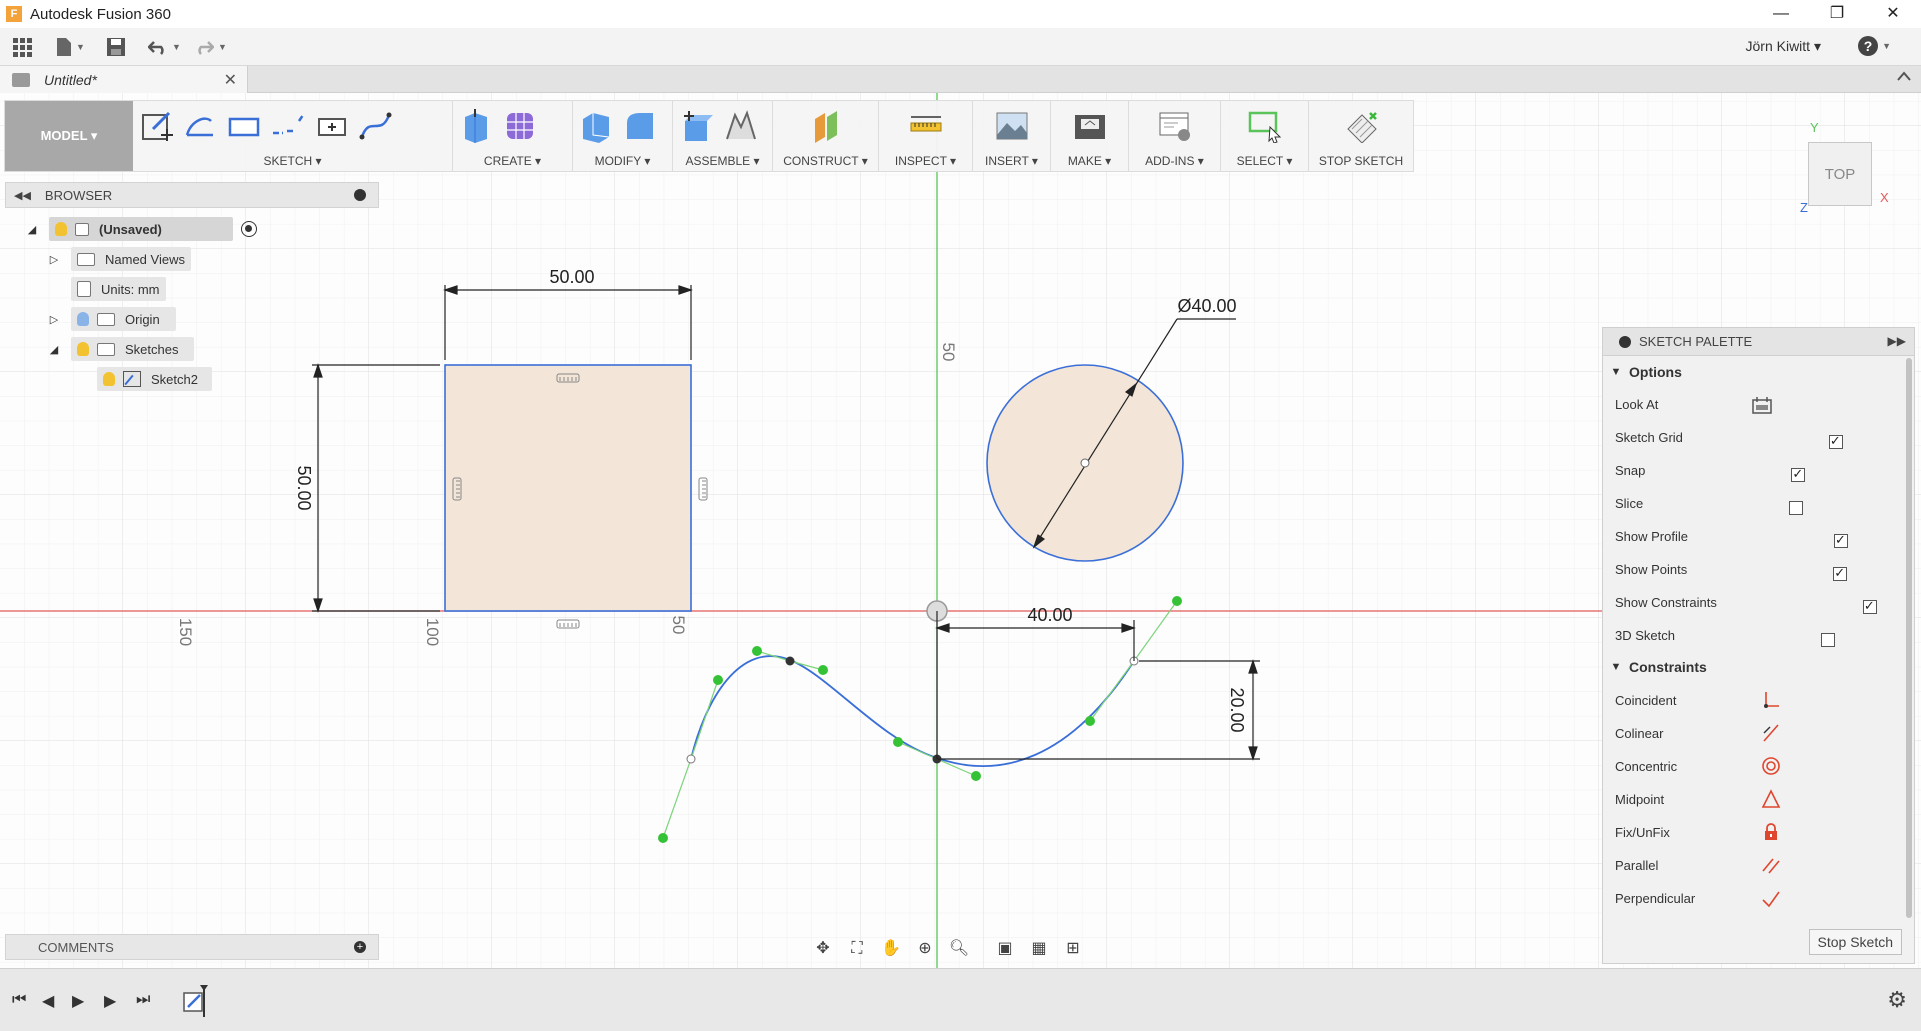  Describe the element at coordinates (110, 1001) in the screenshot. I see `play-icon: ▶` at that location.